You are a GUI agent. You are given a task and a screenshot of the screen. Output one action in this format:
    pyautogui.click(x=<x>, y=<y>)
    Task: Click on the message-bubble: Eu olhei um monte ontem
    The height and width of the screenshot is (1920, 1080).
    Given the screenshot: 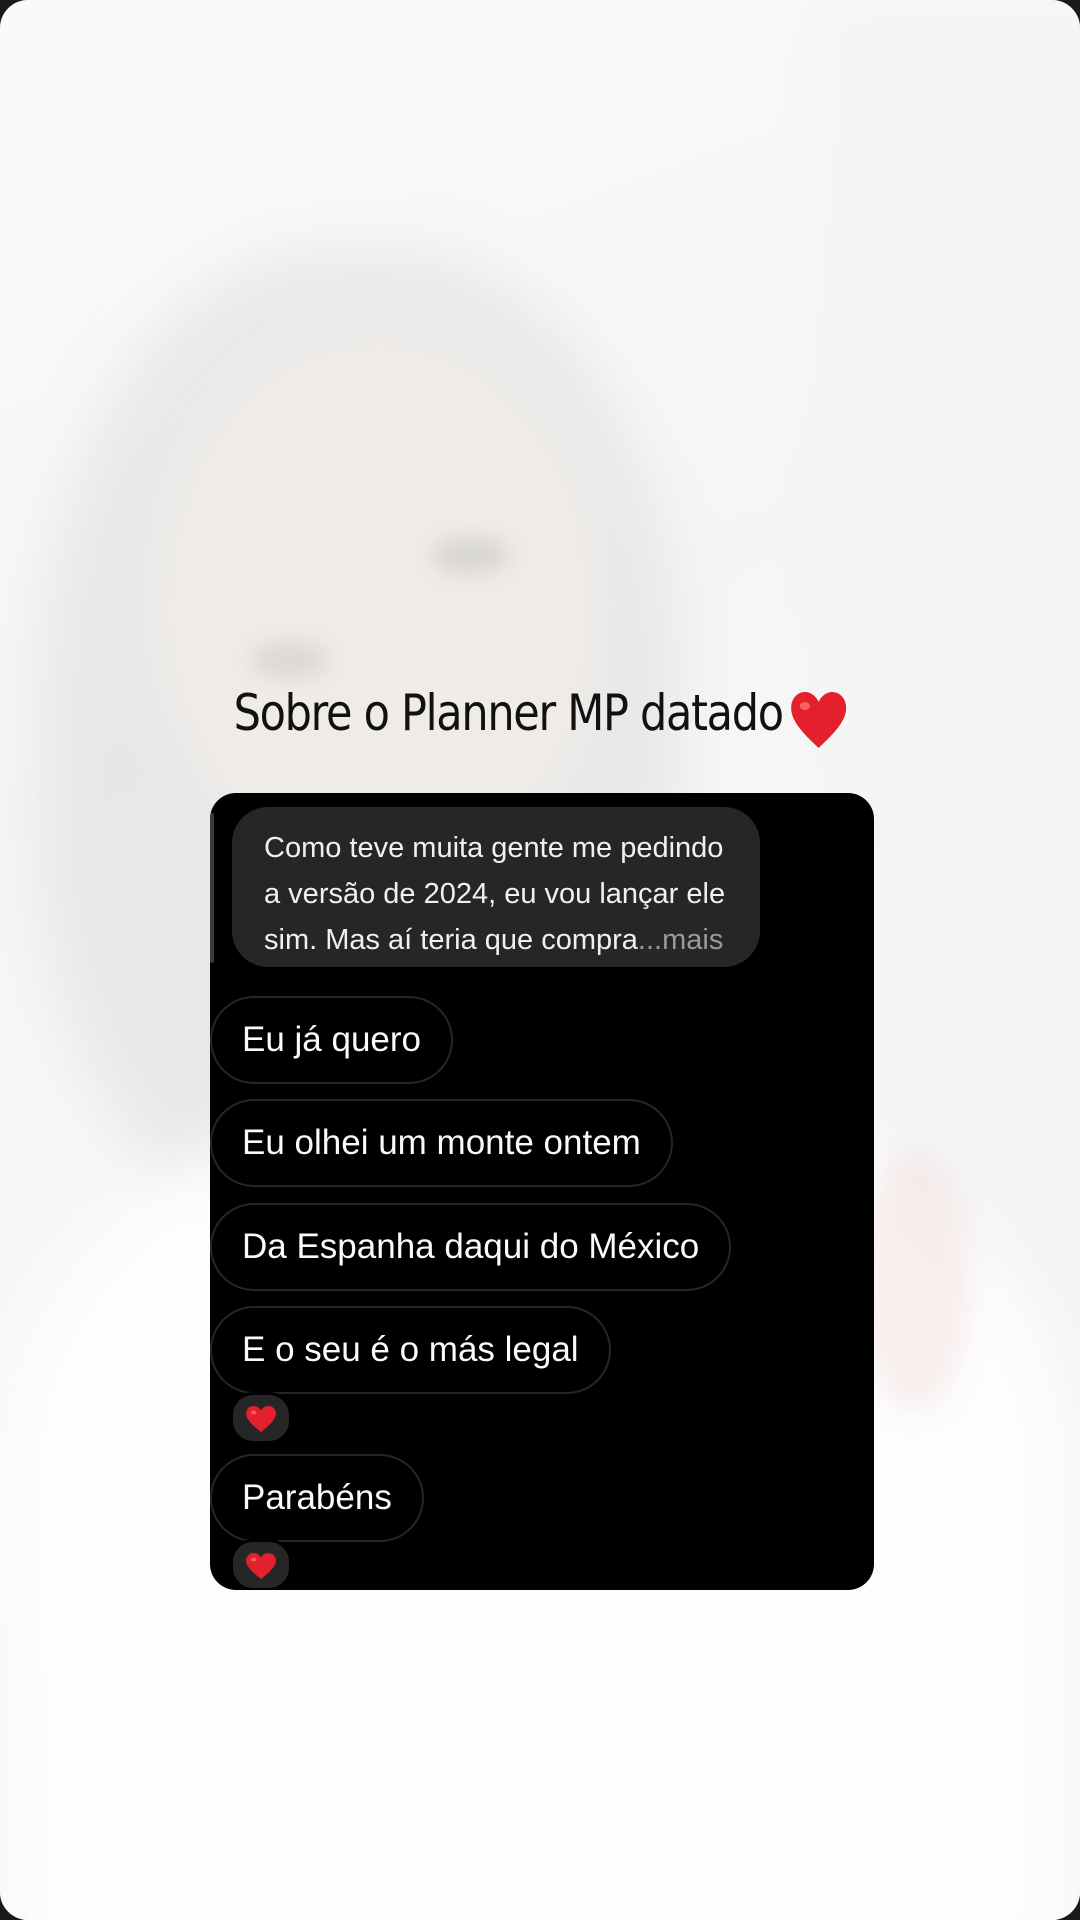 What is the action you would take?
    pyautogui.click(x=441, y=1143)
    